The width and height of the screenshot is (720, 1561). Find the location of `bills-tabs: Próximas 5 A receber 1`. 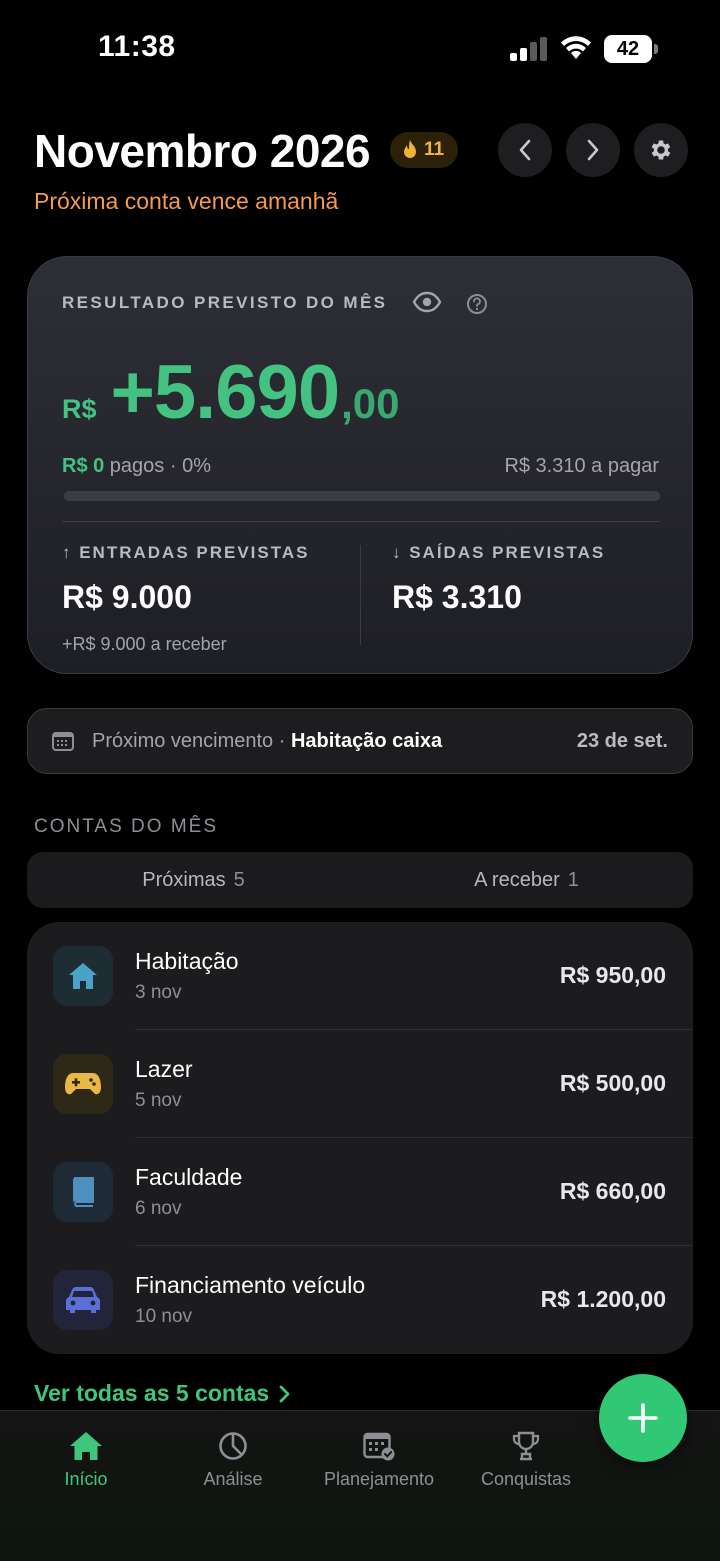

bills-tabs: Próximas 5 A receber 1 is located at coordinates (360, 880).